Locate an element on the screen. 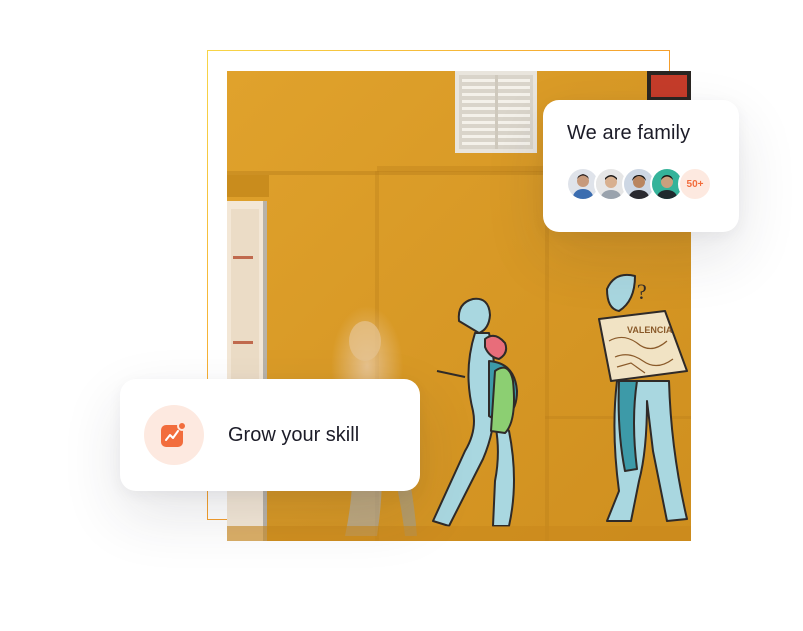 The height and width of the screenshot is (631, 803). grow-skill-card: Grow your skill is located at coordinates (270, 435).